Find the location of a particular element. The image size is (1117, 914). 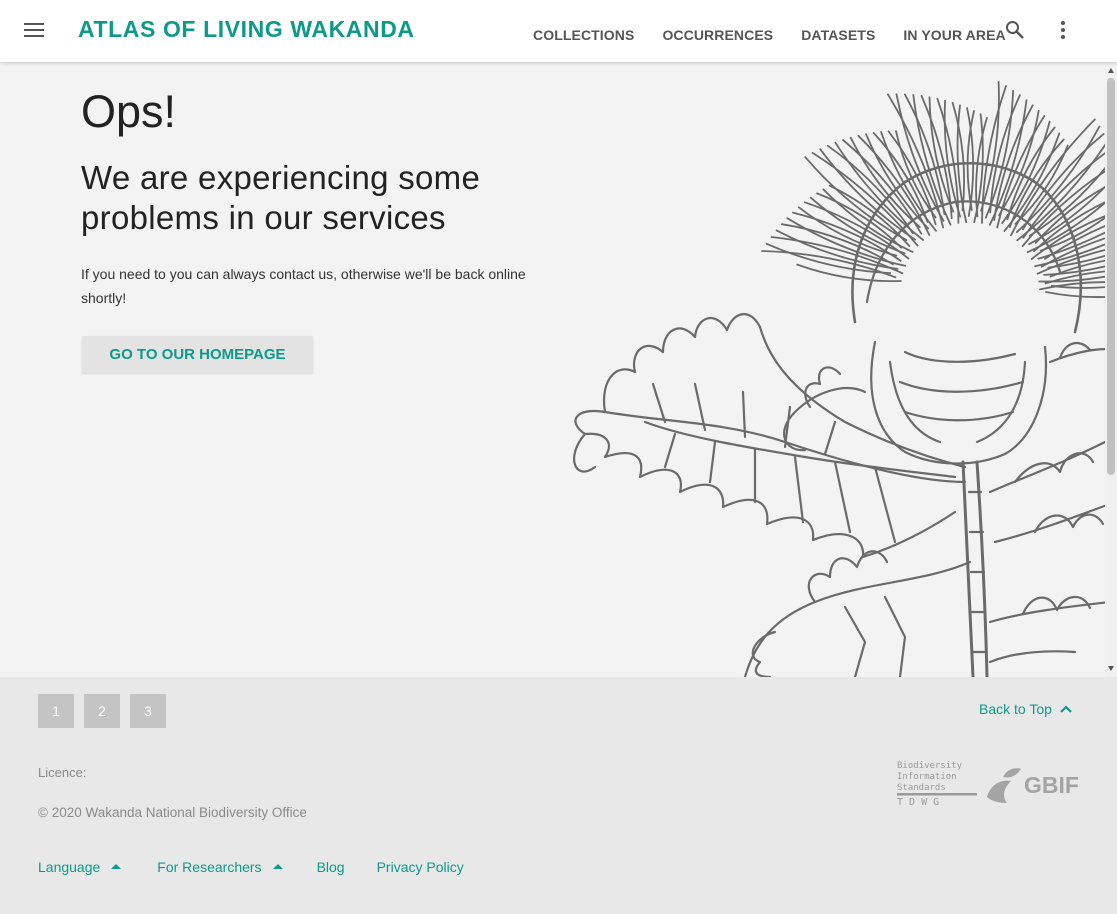

privacy-policy-link: Privacy Policy is located at coordinates (420, 867).